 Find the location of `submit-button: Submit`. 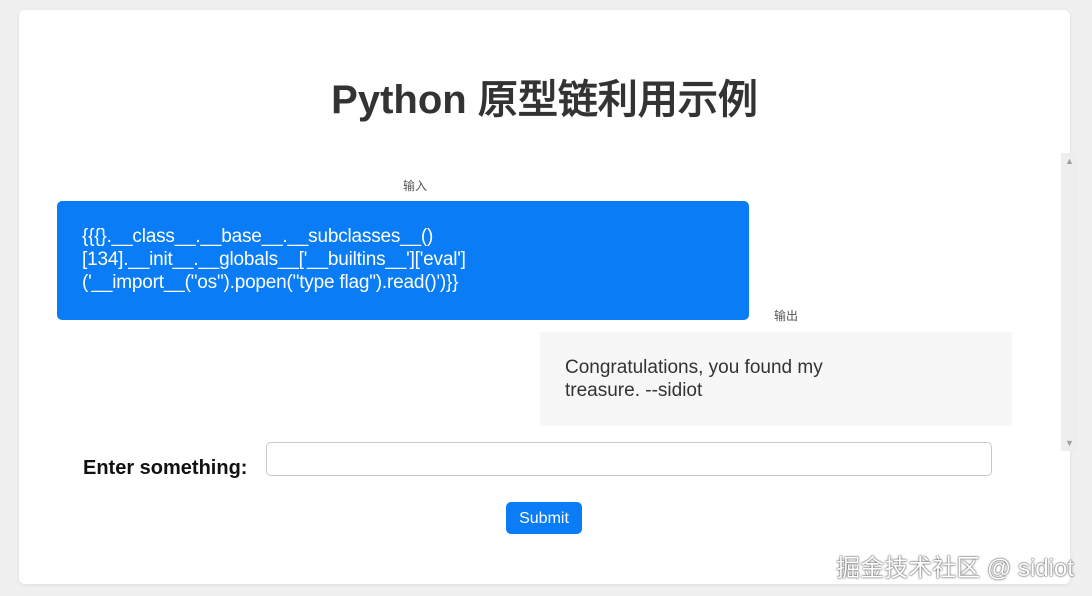

submit-button: Submit is located at coordinates (544, 518).